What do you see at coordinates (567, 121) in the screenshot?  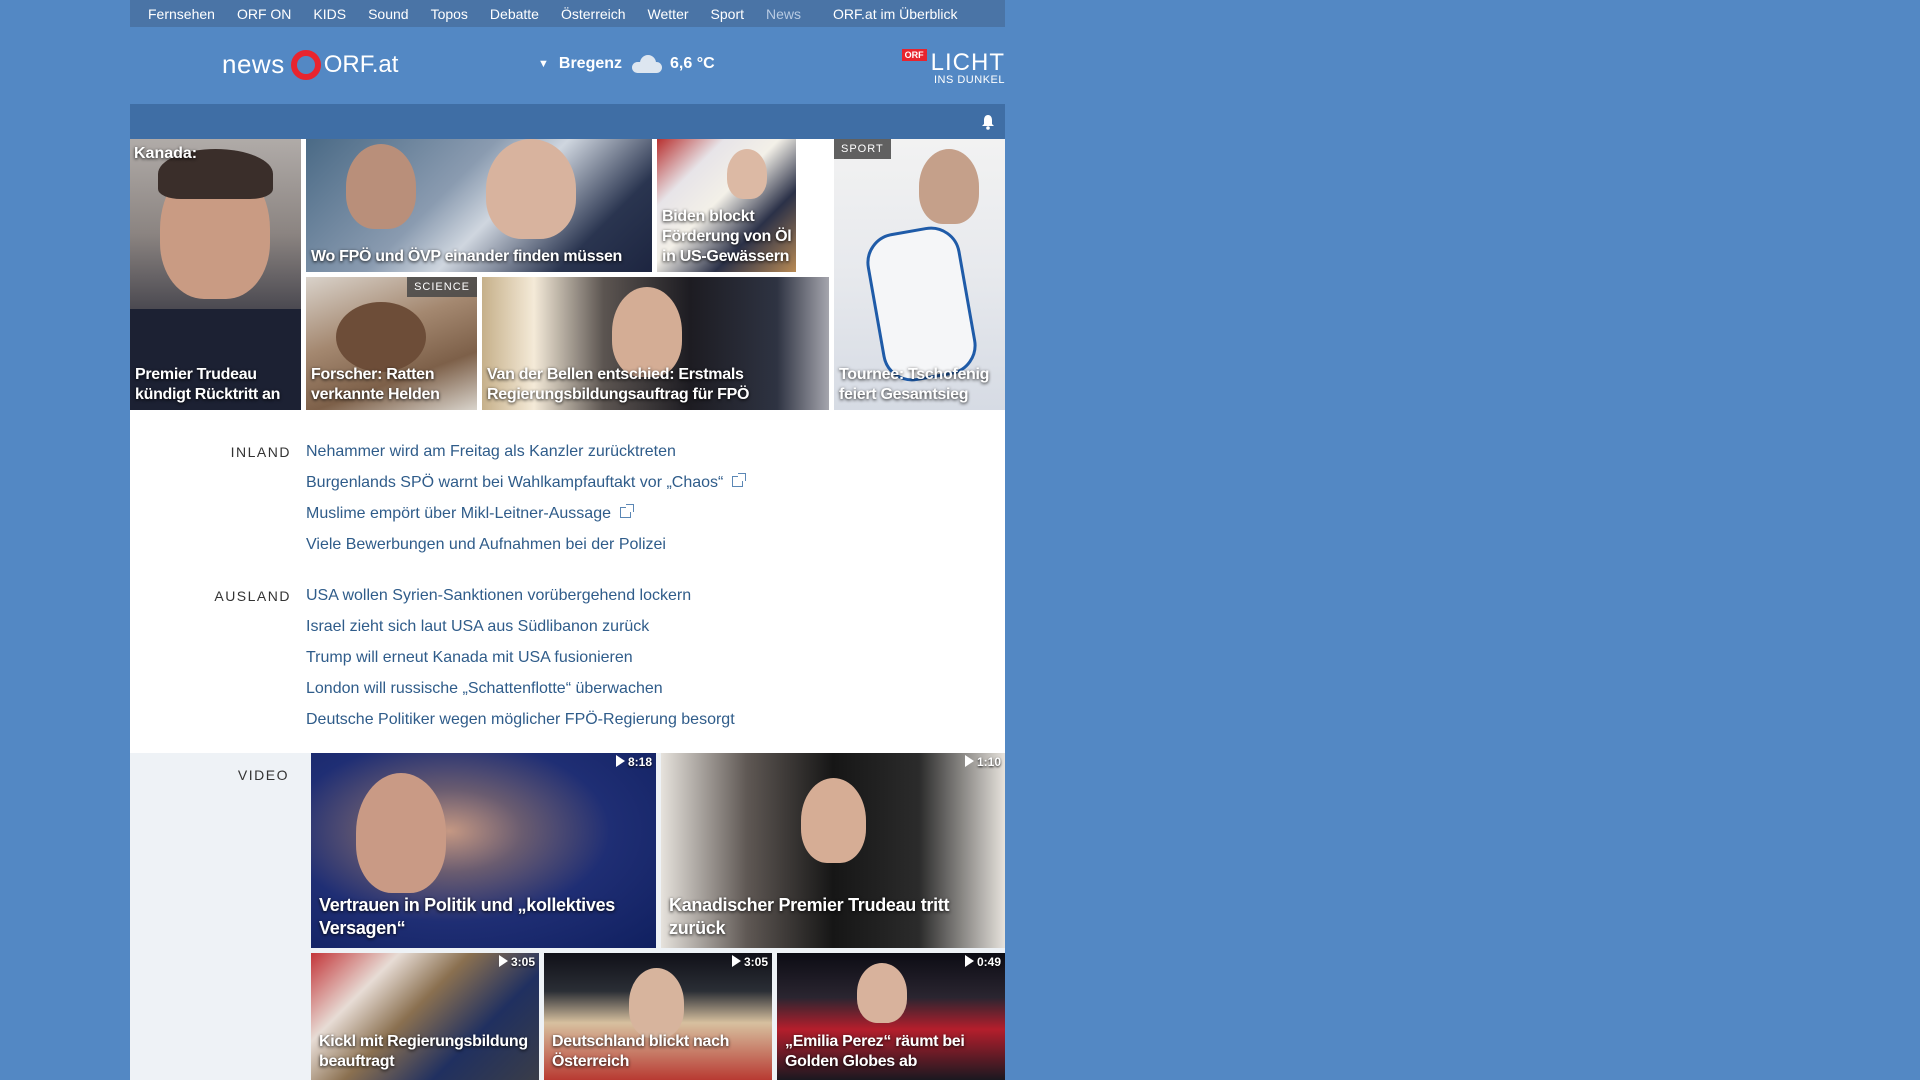 I see `sub-bar` at bounding box center [567, 121].